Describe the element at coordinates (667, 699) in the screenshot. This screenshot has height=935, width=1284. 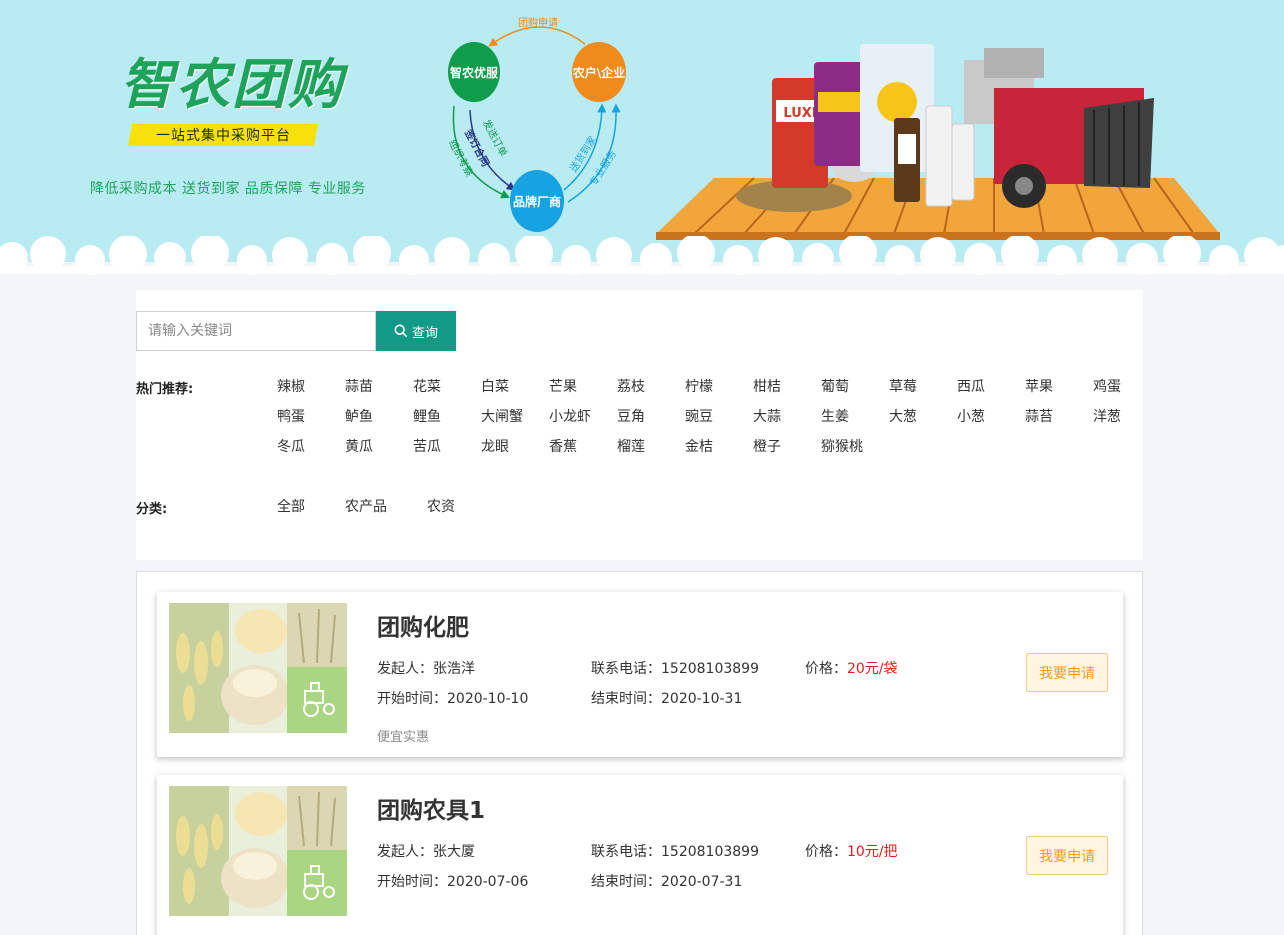
I see `listing-end-date: 结束时间：2020-10-31` at that location.